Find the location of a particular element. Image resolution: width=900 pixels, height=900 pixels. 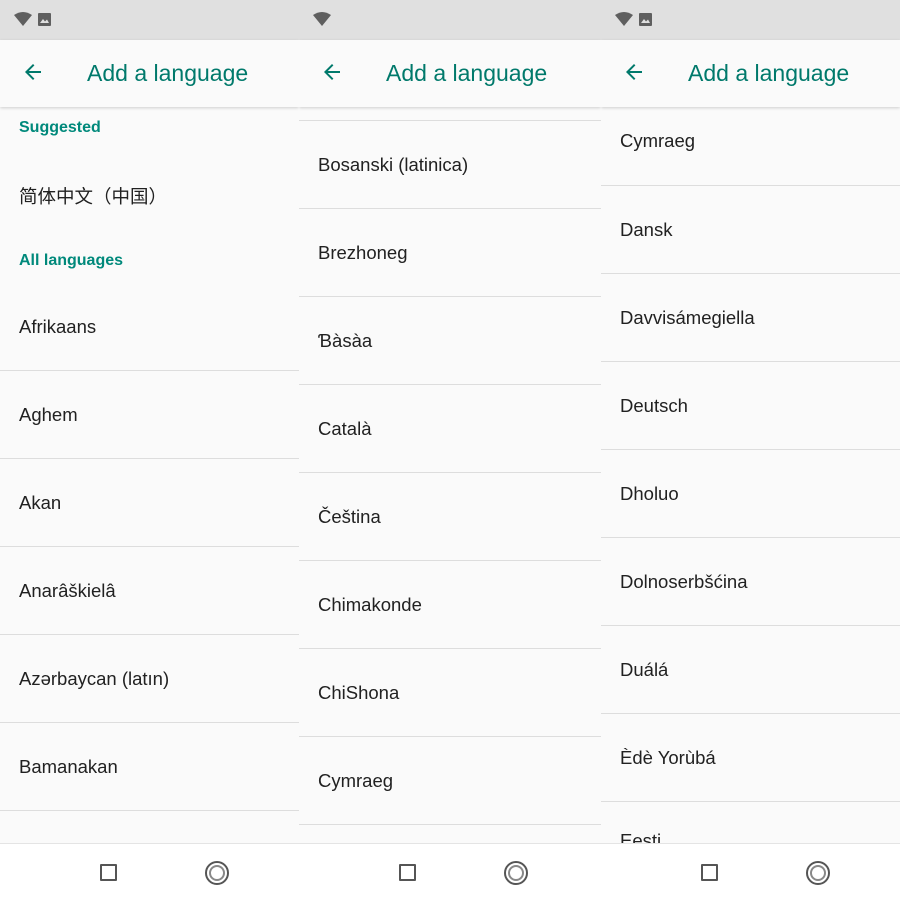

language-label: Chimakonde is located at coordinates (370, 604).